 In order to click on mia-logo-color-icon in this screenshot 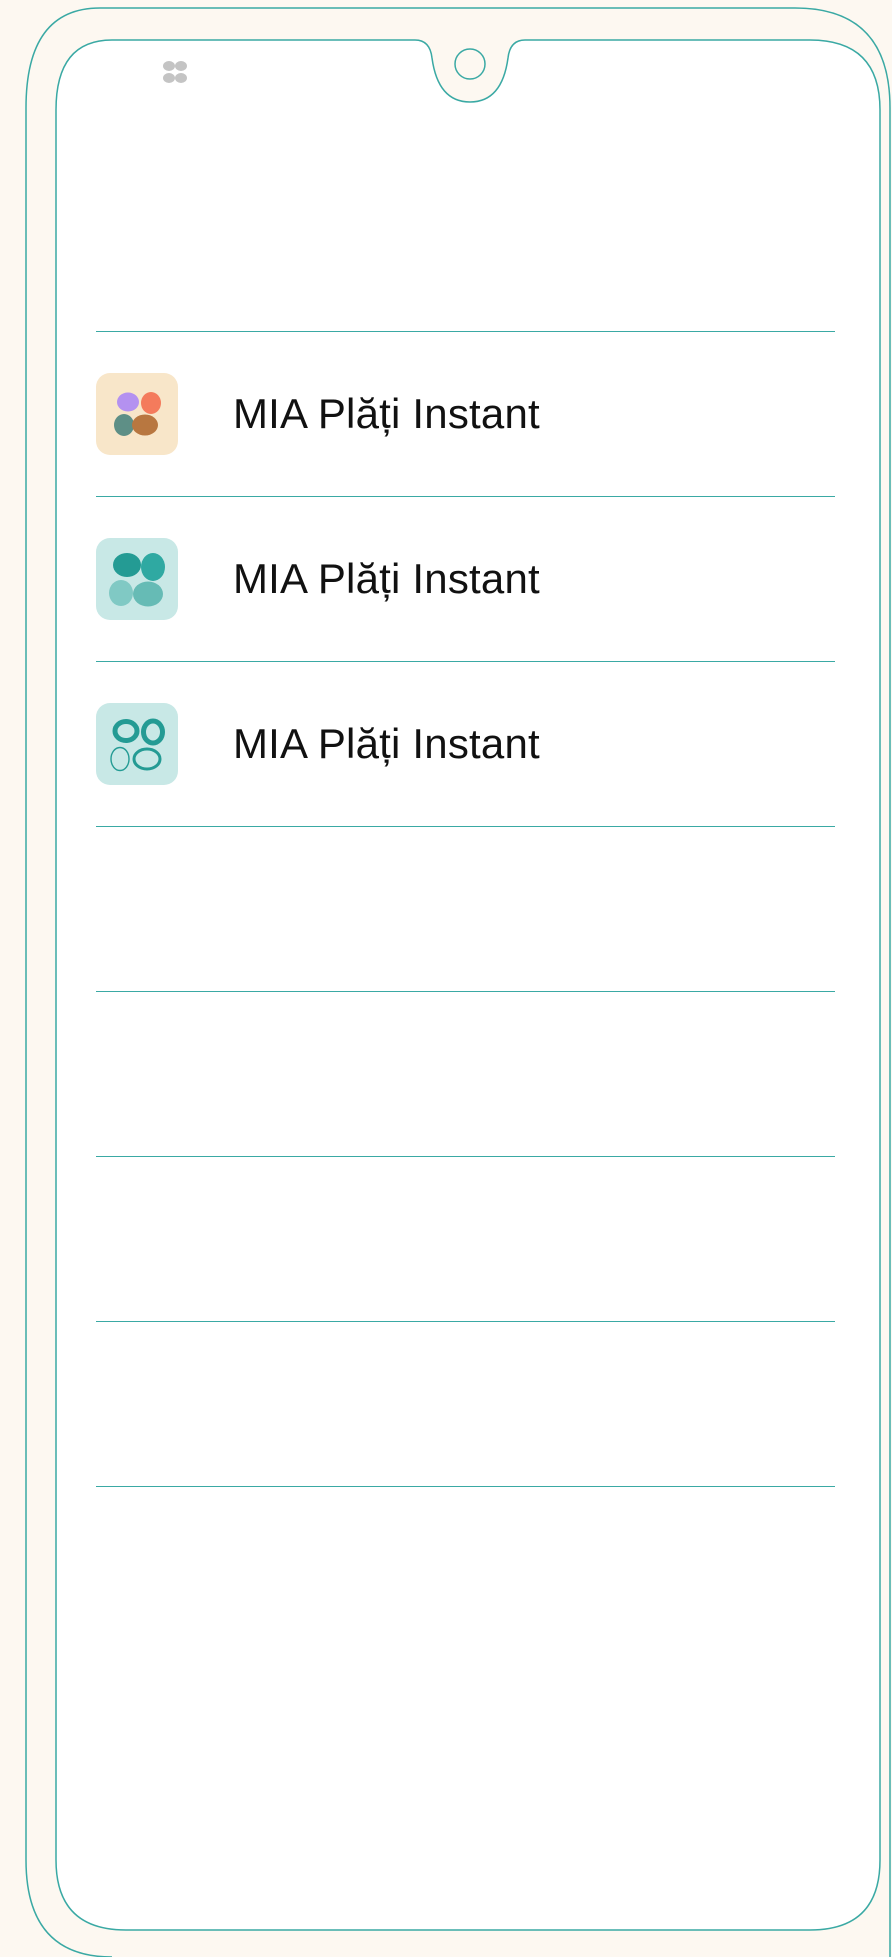, I will do `click(137, 414)`.